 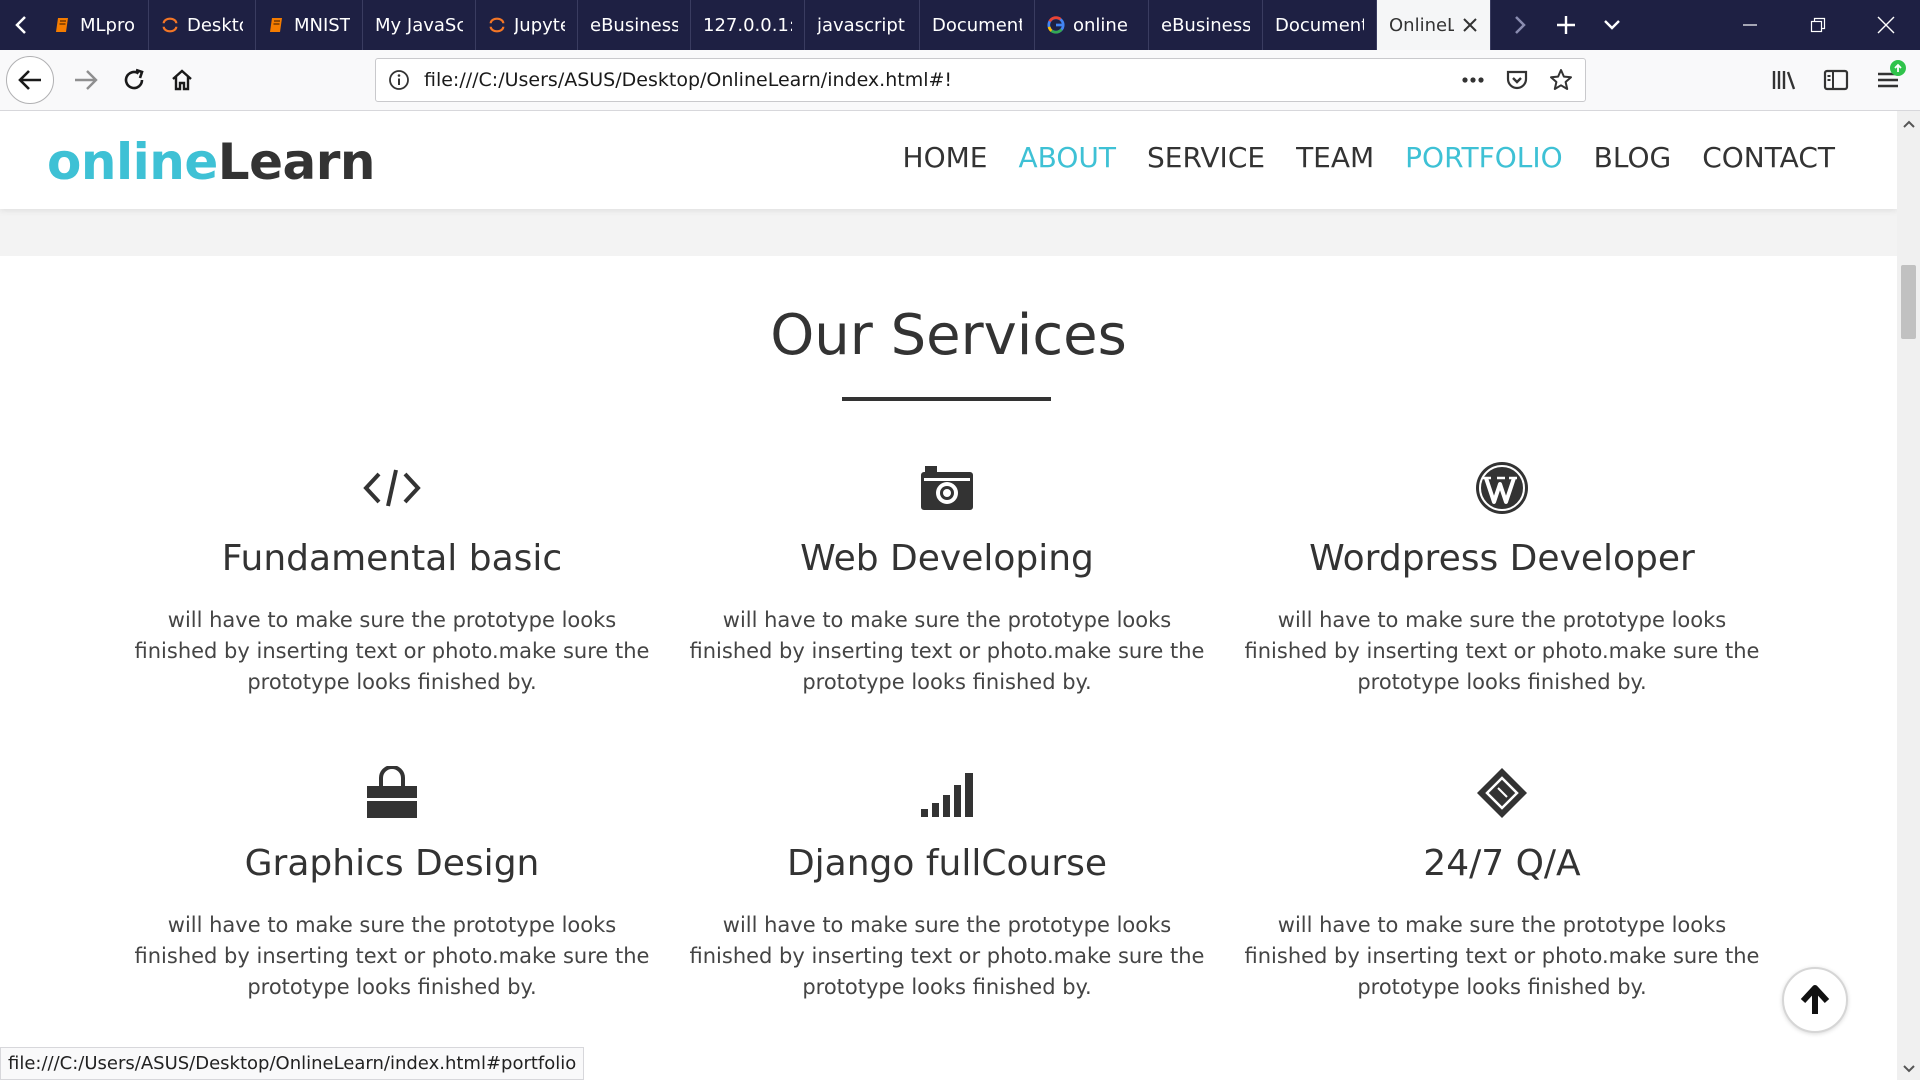 I want to click on browser-tab: 127.0.0.1:5, so click(x=748, y=25).